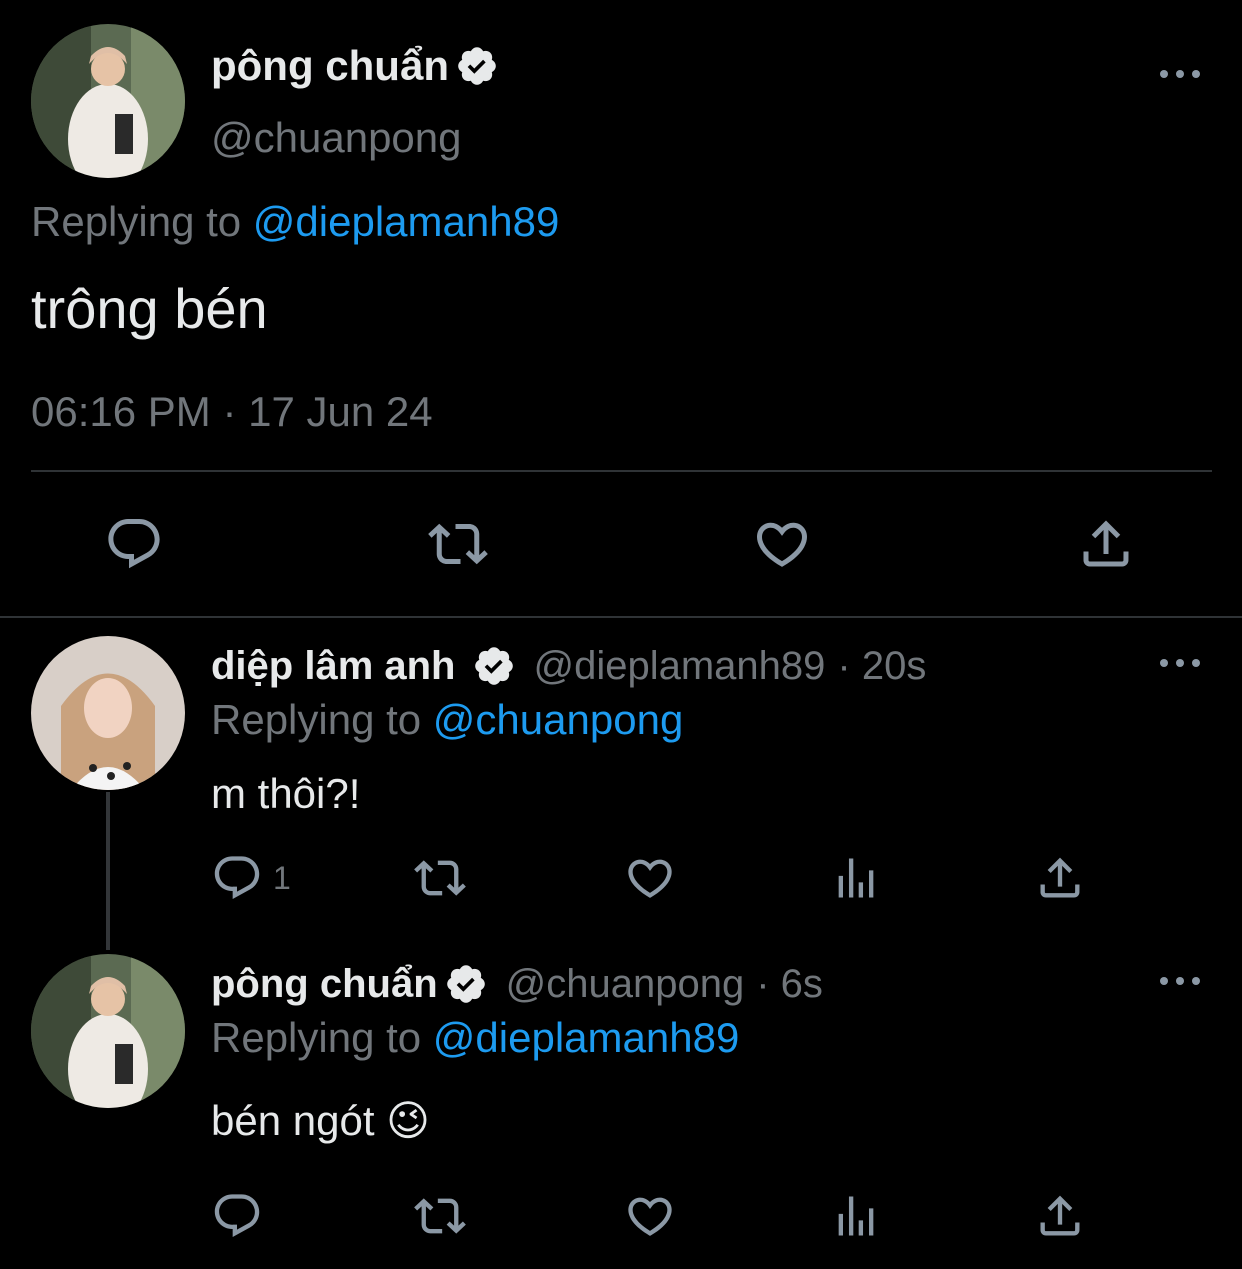 Image resolution: width=1242 pixels, height=1269 pixels. What do you see at coordinates (149, 308) in the screenshot?
I see `tweet-text: trông bén` at bounding box center [149, 308].